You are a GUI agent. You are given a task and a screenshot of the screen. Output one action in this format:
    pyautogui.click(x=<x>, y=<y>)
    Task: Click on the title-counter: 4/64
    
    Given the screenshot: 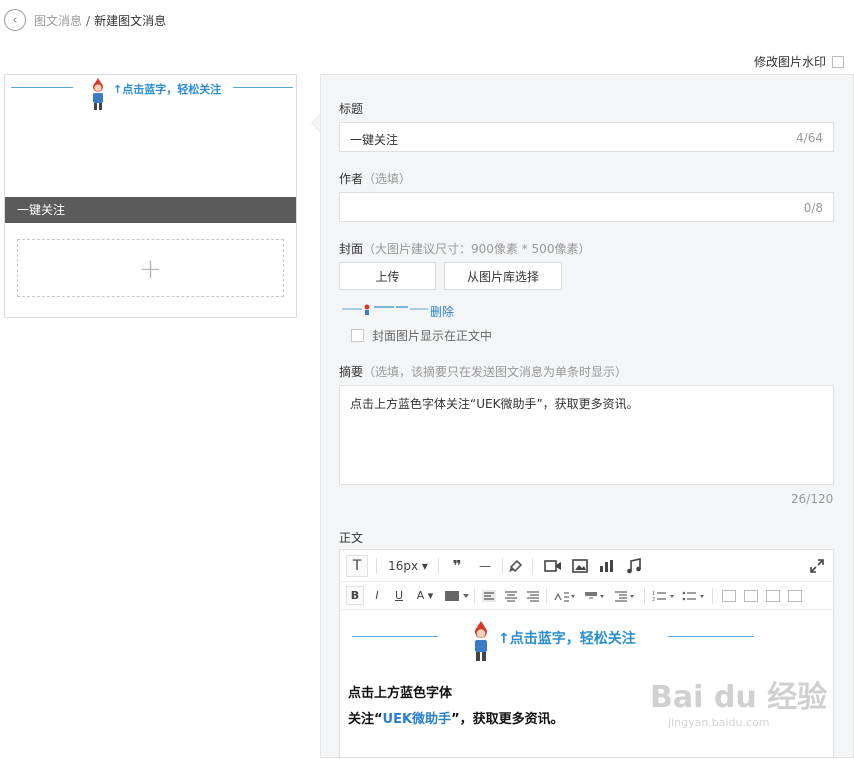 What is the action you would take?
    pyautogui.click(x=809, y=138)
    